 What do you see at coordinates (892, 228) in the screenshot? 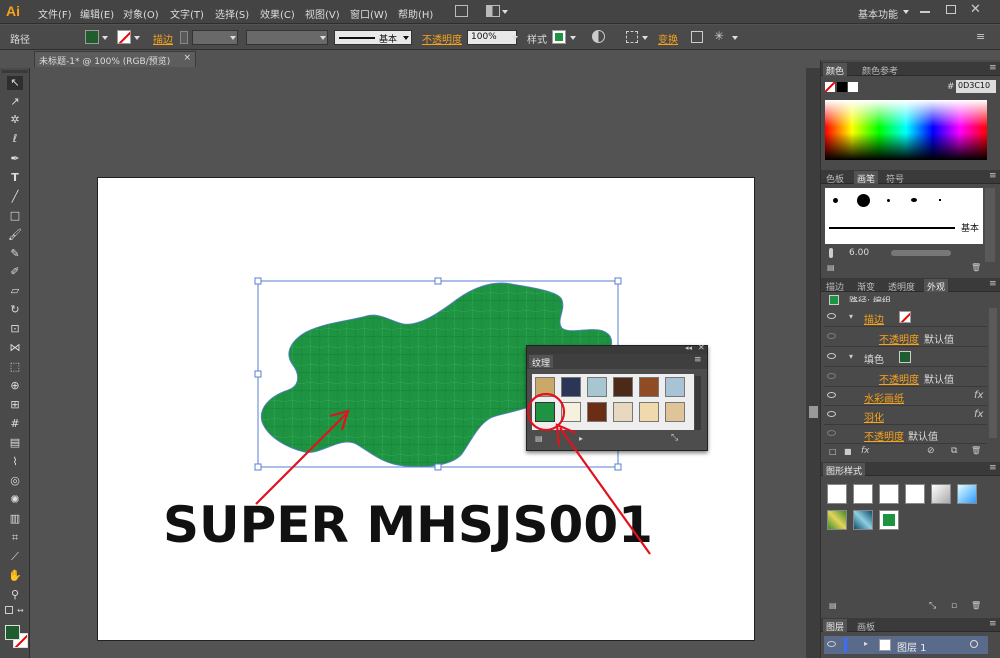
I see `basic-brush-line` at bounding box center [892, 228].